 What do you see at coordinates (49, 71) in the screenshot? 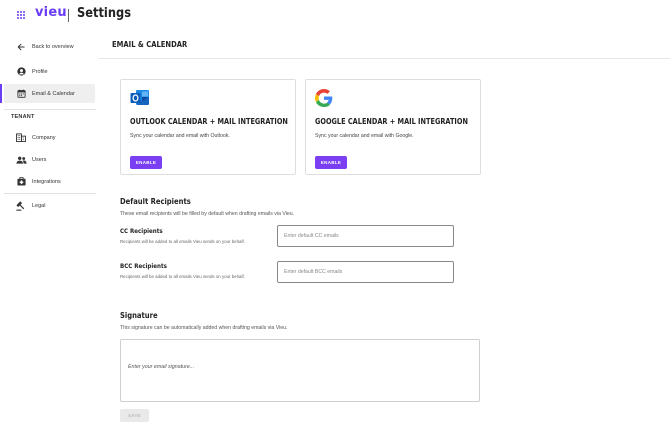
I see `sidebar-item-profile: Profile` at bounding box center [49, 71].